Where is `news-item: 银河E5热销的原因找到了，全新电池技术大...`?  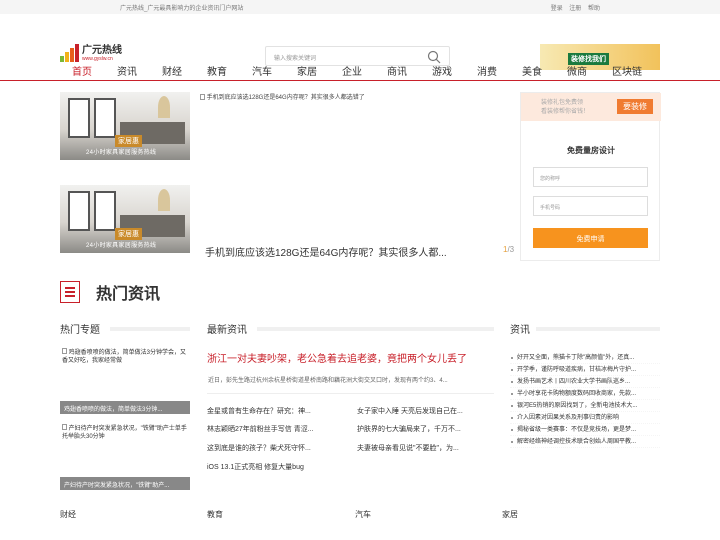 news-item: 银河E5热销的原因找到了，全新电池技术大... is located at coordinates (585, 406).